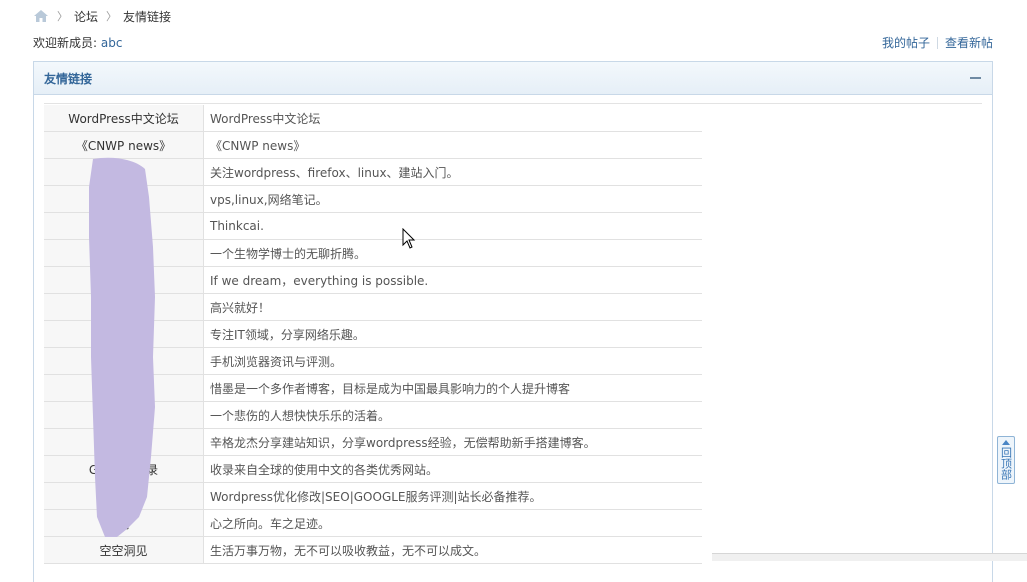 The image size is (1027, 582). Describe the element at coordinates (409, 238) in the screenshot. I see `mouse-cursor-icon` at that location.